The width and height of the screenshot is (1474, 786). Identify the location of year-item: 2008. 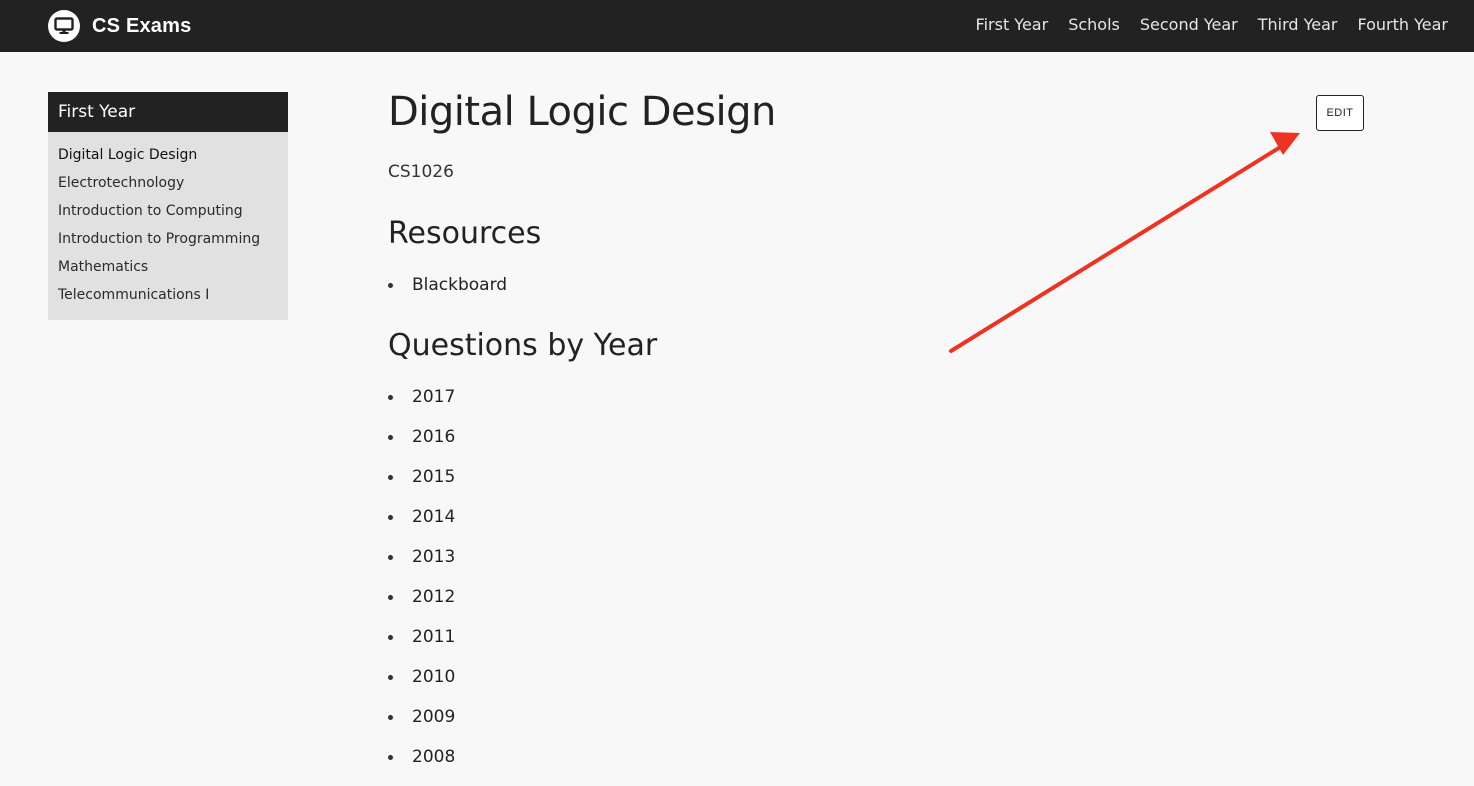
(421, 766).